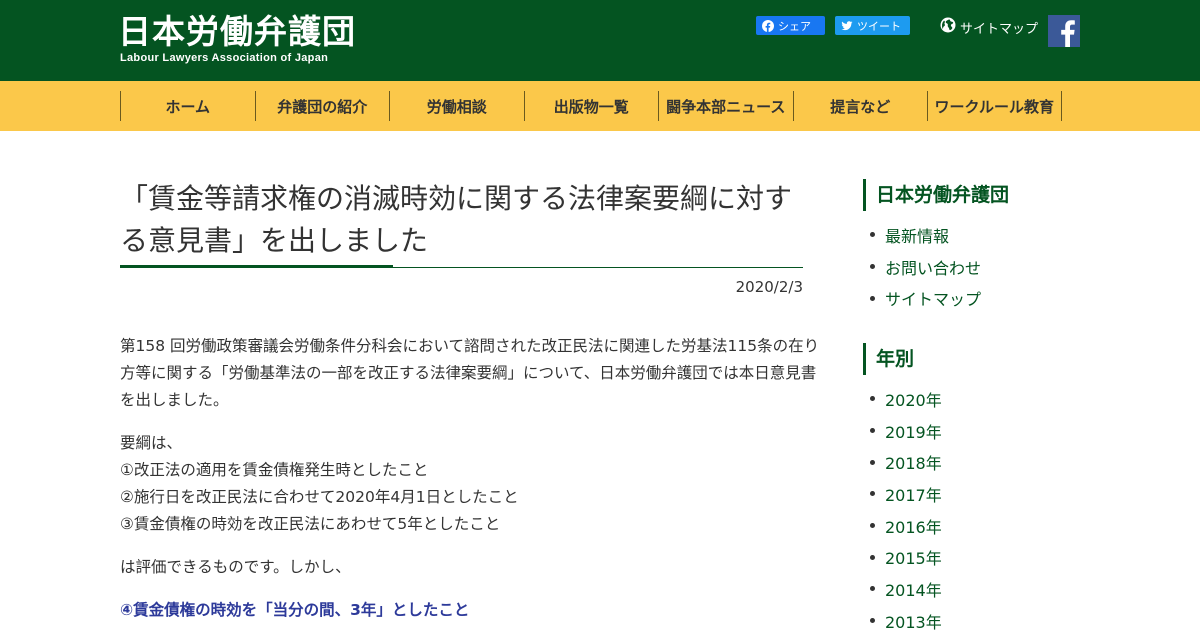 The width and height of the screenshot is (1200, 637). What do you see at coordinates (879, 26) in the screenshot?
I see `tweet-label: ツイート` at bounding box center [879, 26].